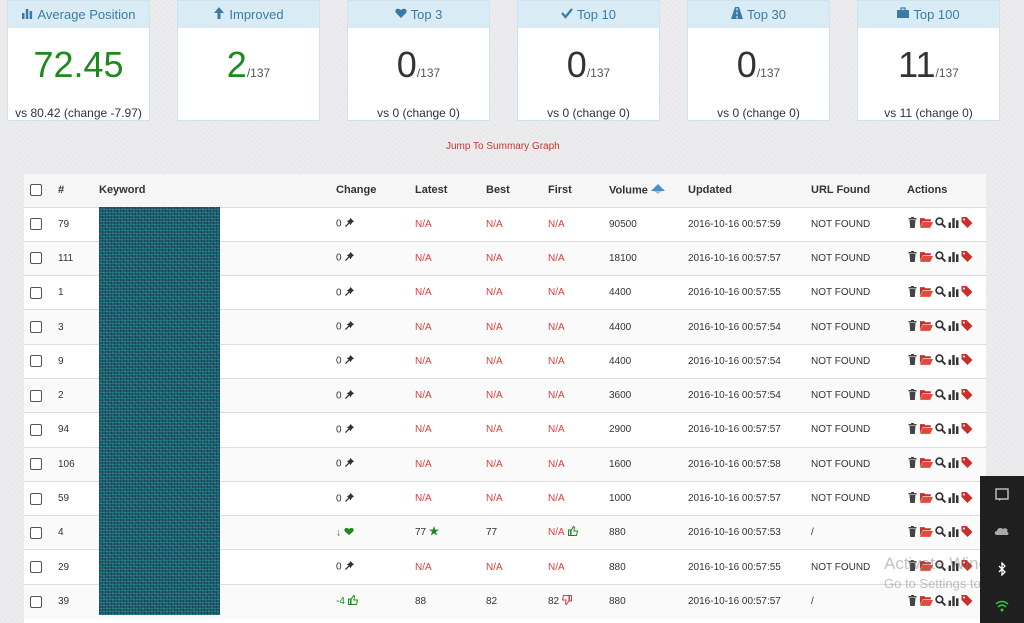  I want to click on sort-icon, so click(657, 190).